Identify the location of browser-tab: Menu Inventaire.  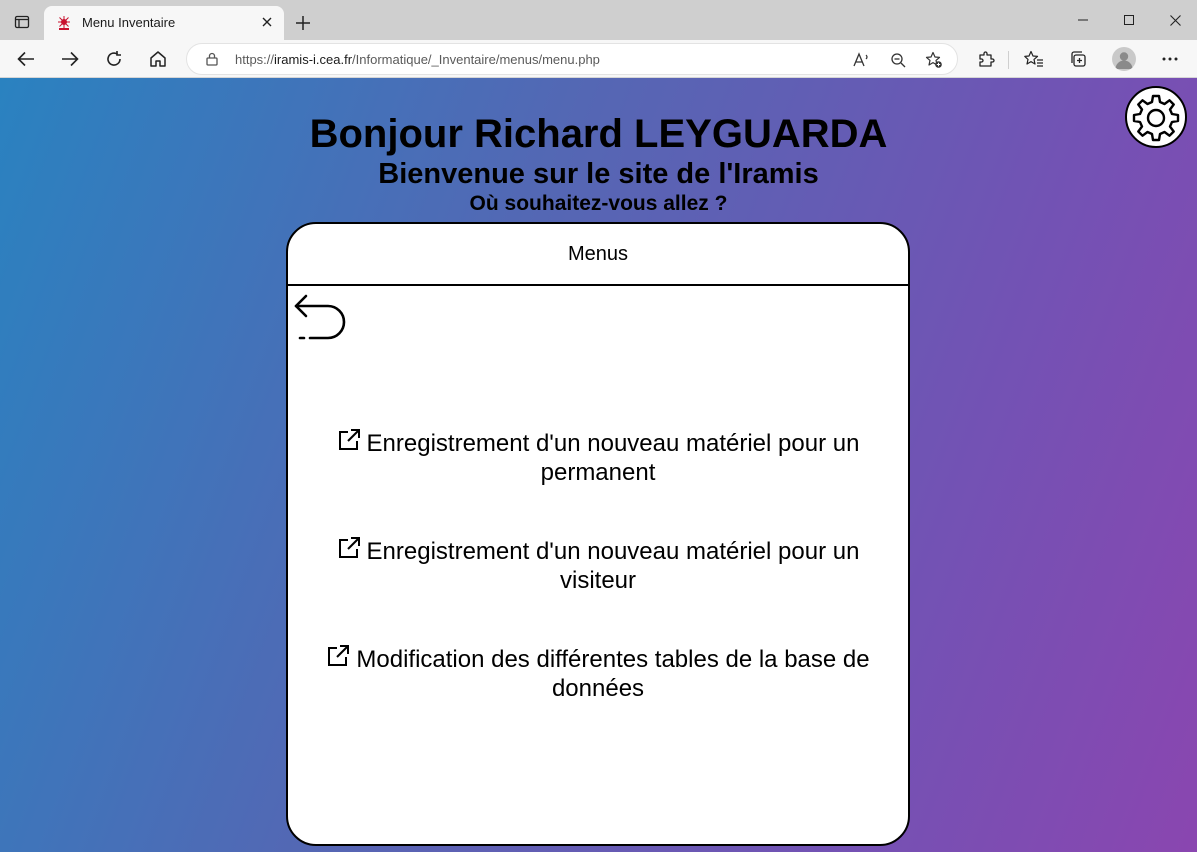
(164, 23).